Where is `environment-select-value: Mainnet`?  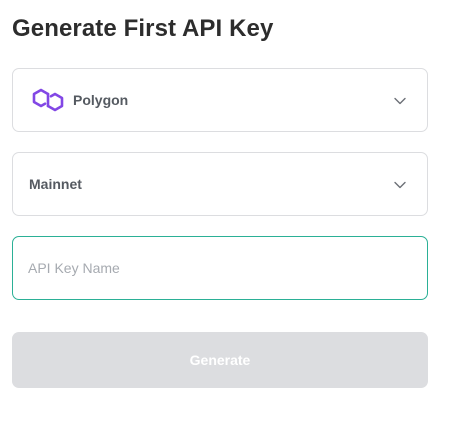 environment-select-value: Mainnet is located at coordinates (55, 184).